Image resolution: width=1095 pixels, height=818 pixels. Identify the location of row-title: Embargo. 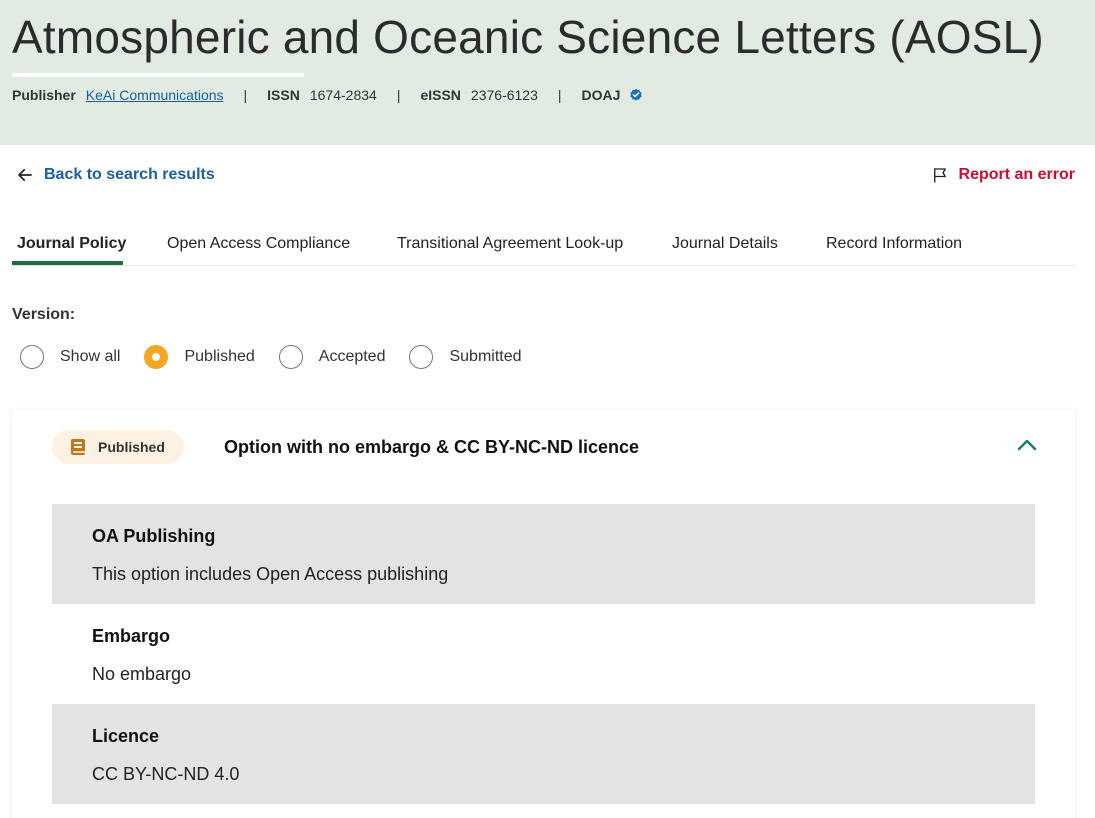
(131, 636).